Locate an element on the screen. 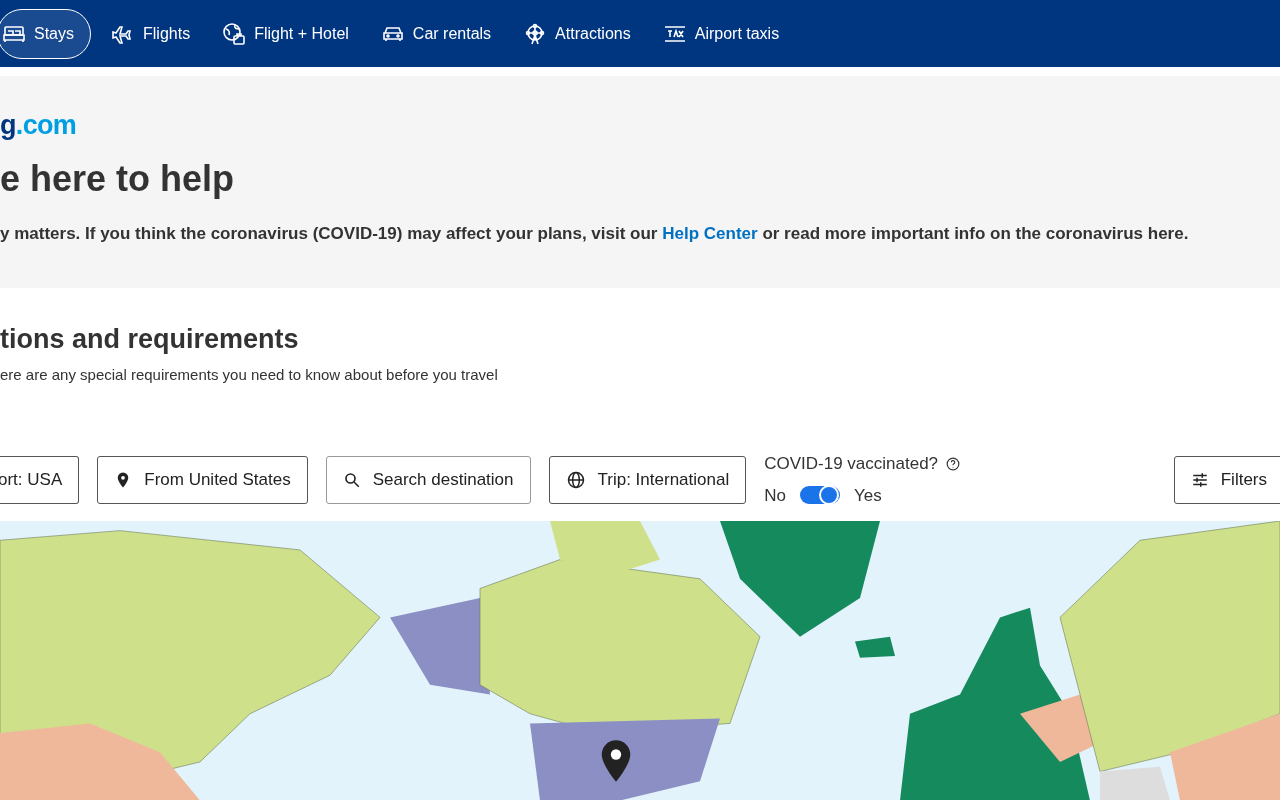 This screenshot has width=1280, height=800. map-pin-icon is located at coordinates (616, 760).